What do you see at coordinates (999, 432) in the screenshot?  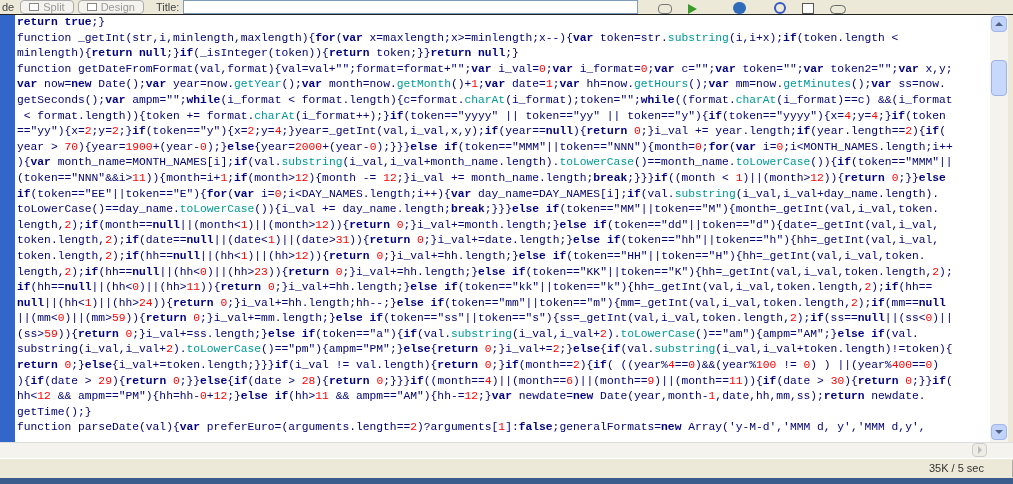 I see `scroll-down-icon` at bounding box center [999, 432].